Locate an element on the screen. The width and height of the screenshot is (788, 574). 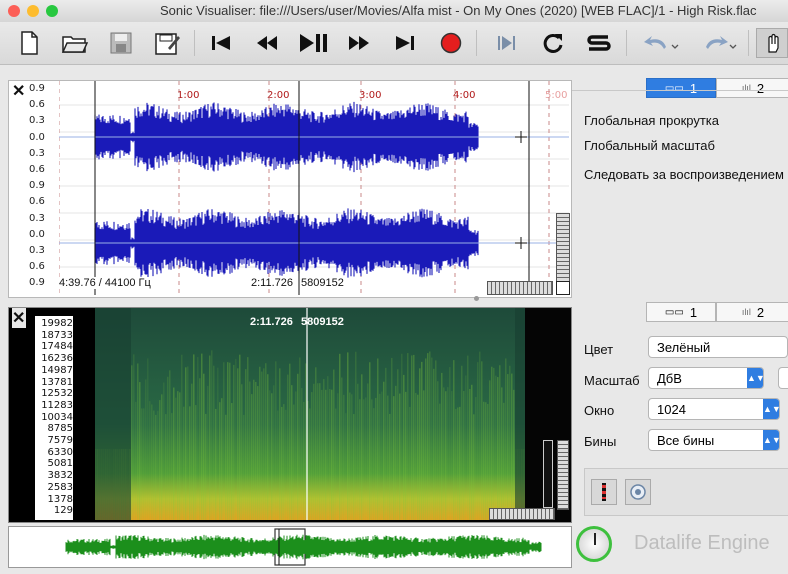
frequency-label: 129 is located at coordinates (63, 511).